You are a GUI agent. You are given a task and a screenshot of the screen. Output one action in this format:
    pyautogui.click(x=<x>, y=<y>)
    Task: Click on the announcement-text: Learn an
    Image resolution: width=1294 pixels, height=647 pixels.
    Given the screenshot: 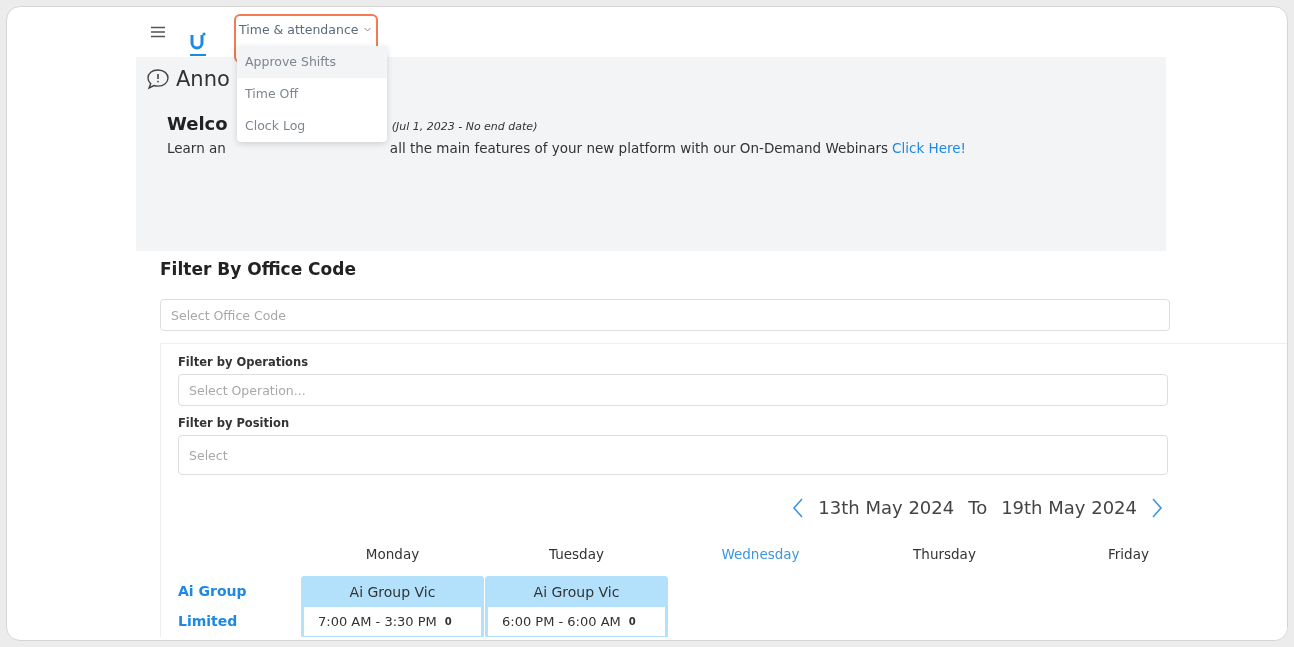 What is the action you would take?
    pyautogui.click(x=196, y=148)
    